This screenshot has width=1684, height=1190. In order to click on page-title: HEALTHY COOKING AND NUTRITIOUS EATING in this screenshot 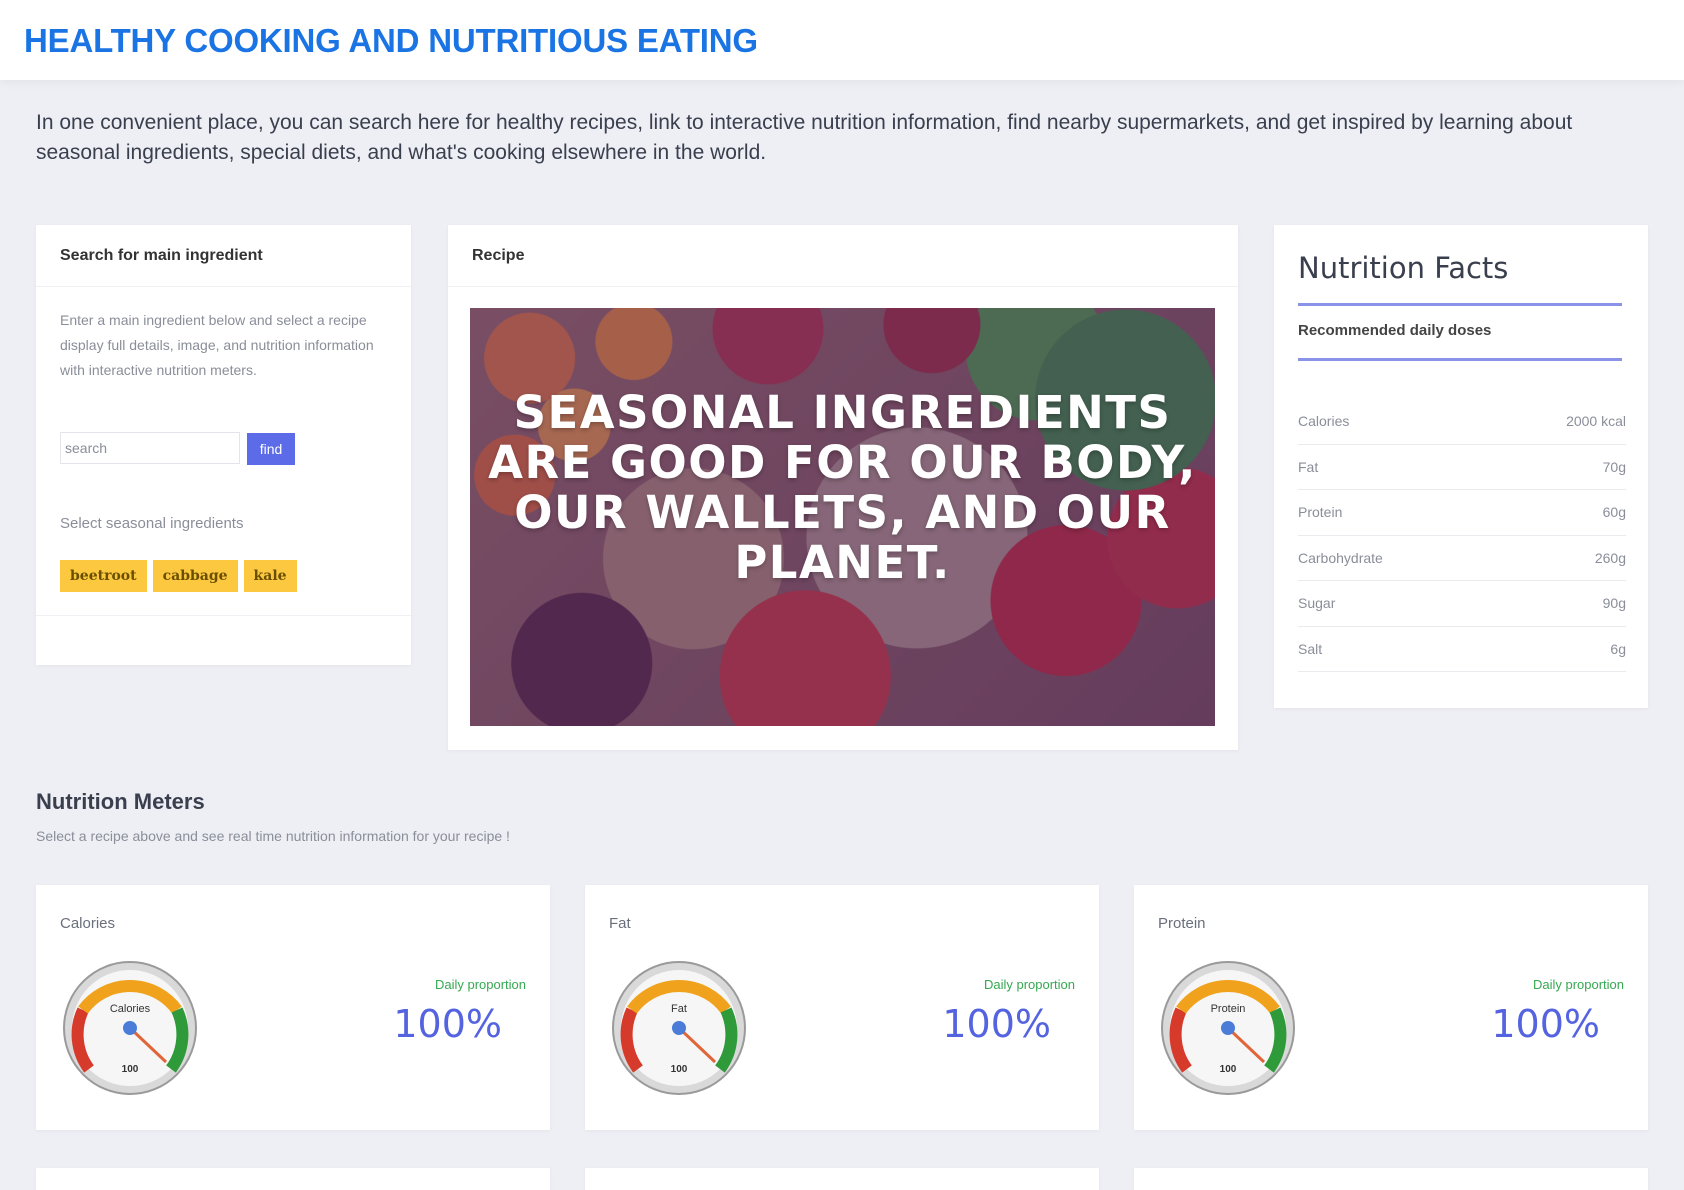, I will do `click(391, 40)`.